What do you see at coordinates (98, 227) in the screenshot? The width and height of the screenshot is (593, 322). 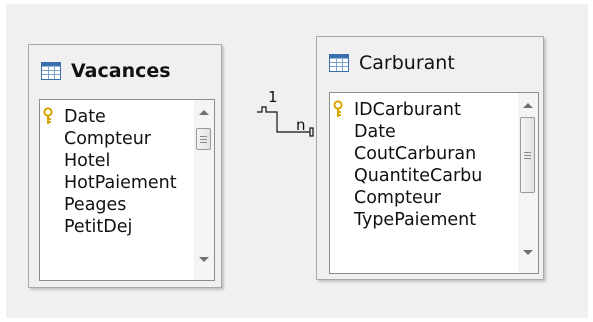 I see `field-label: PetitDej` at bounding box center [98, 227].